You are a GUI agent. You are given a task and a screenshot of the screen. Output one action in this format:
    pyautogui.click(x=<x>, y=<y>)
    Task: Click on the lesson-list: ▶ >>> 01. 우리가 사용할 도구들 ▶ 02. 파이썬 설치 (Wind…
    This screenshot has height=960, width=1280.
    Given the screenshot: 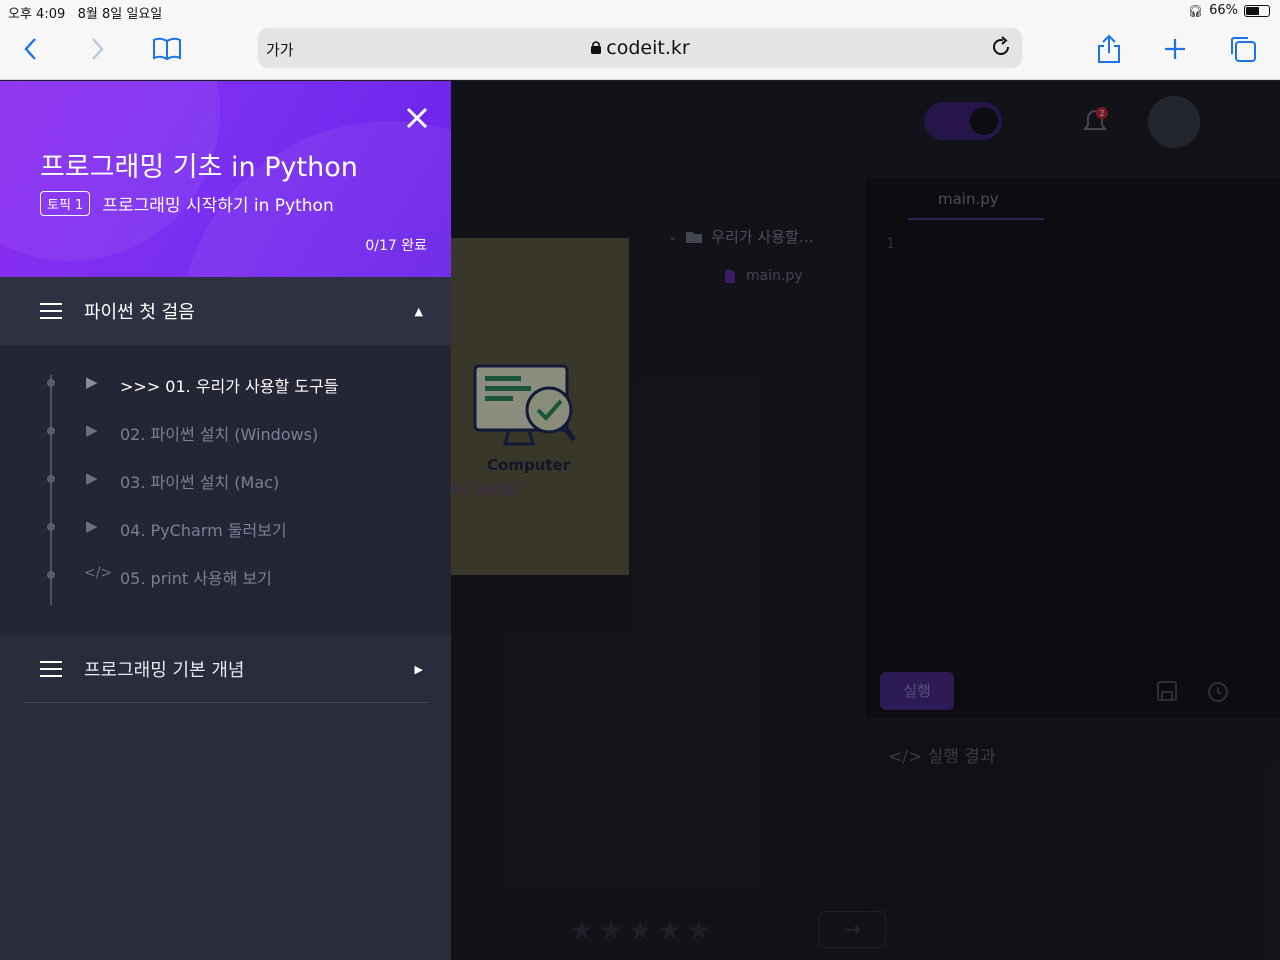 What is the action you would take?
    pyautogui.click(x=225, y=490)
    